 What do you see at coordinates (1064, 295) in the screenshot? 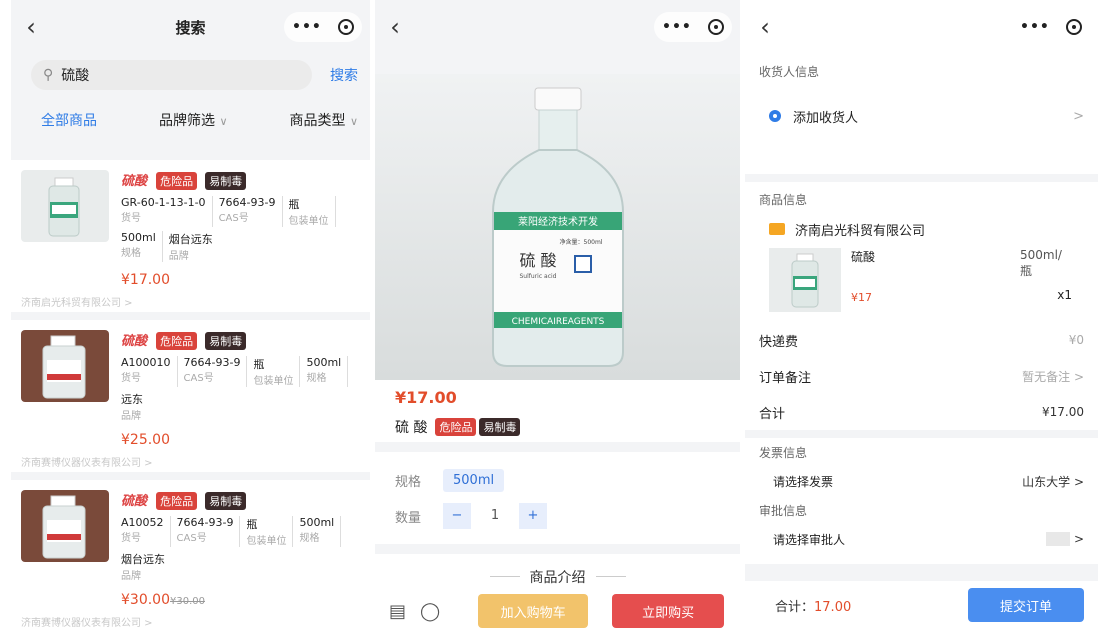
I see `item-quantity: x1` at bounding box center [1064, 295].